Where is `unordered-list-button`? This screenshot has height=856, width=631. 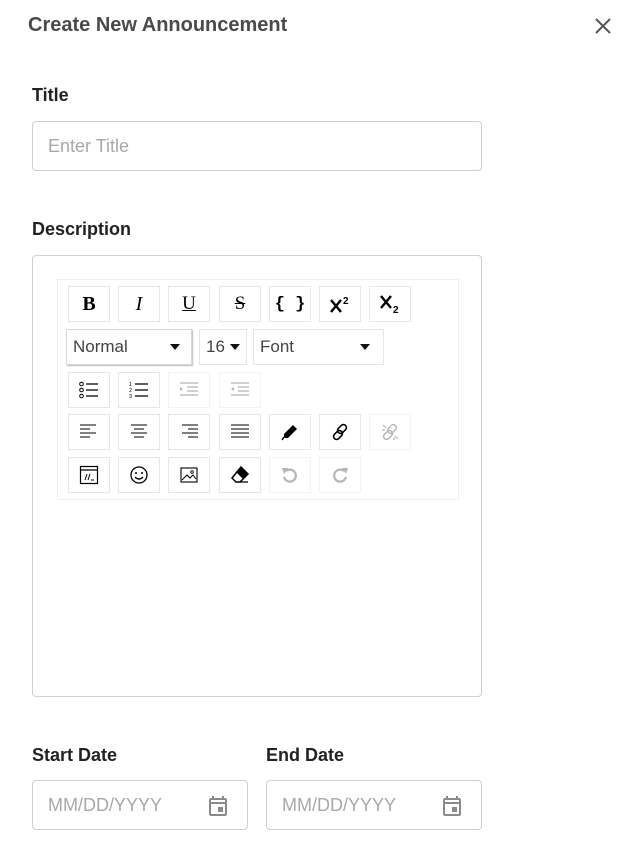
unordered-list-button is located at coordinates (89, 390).